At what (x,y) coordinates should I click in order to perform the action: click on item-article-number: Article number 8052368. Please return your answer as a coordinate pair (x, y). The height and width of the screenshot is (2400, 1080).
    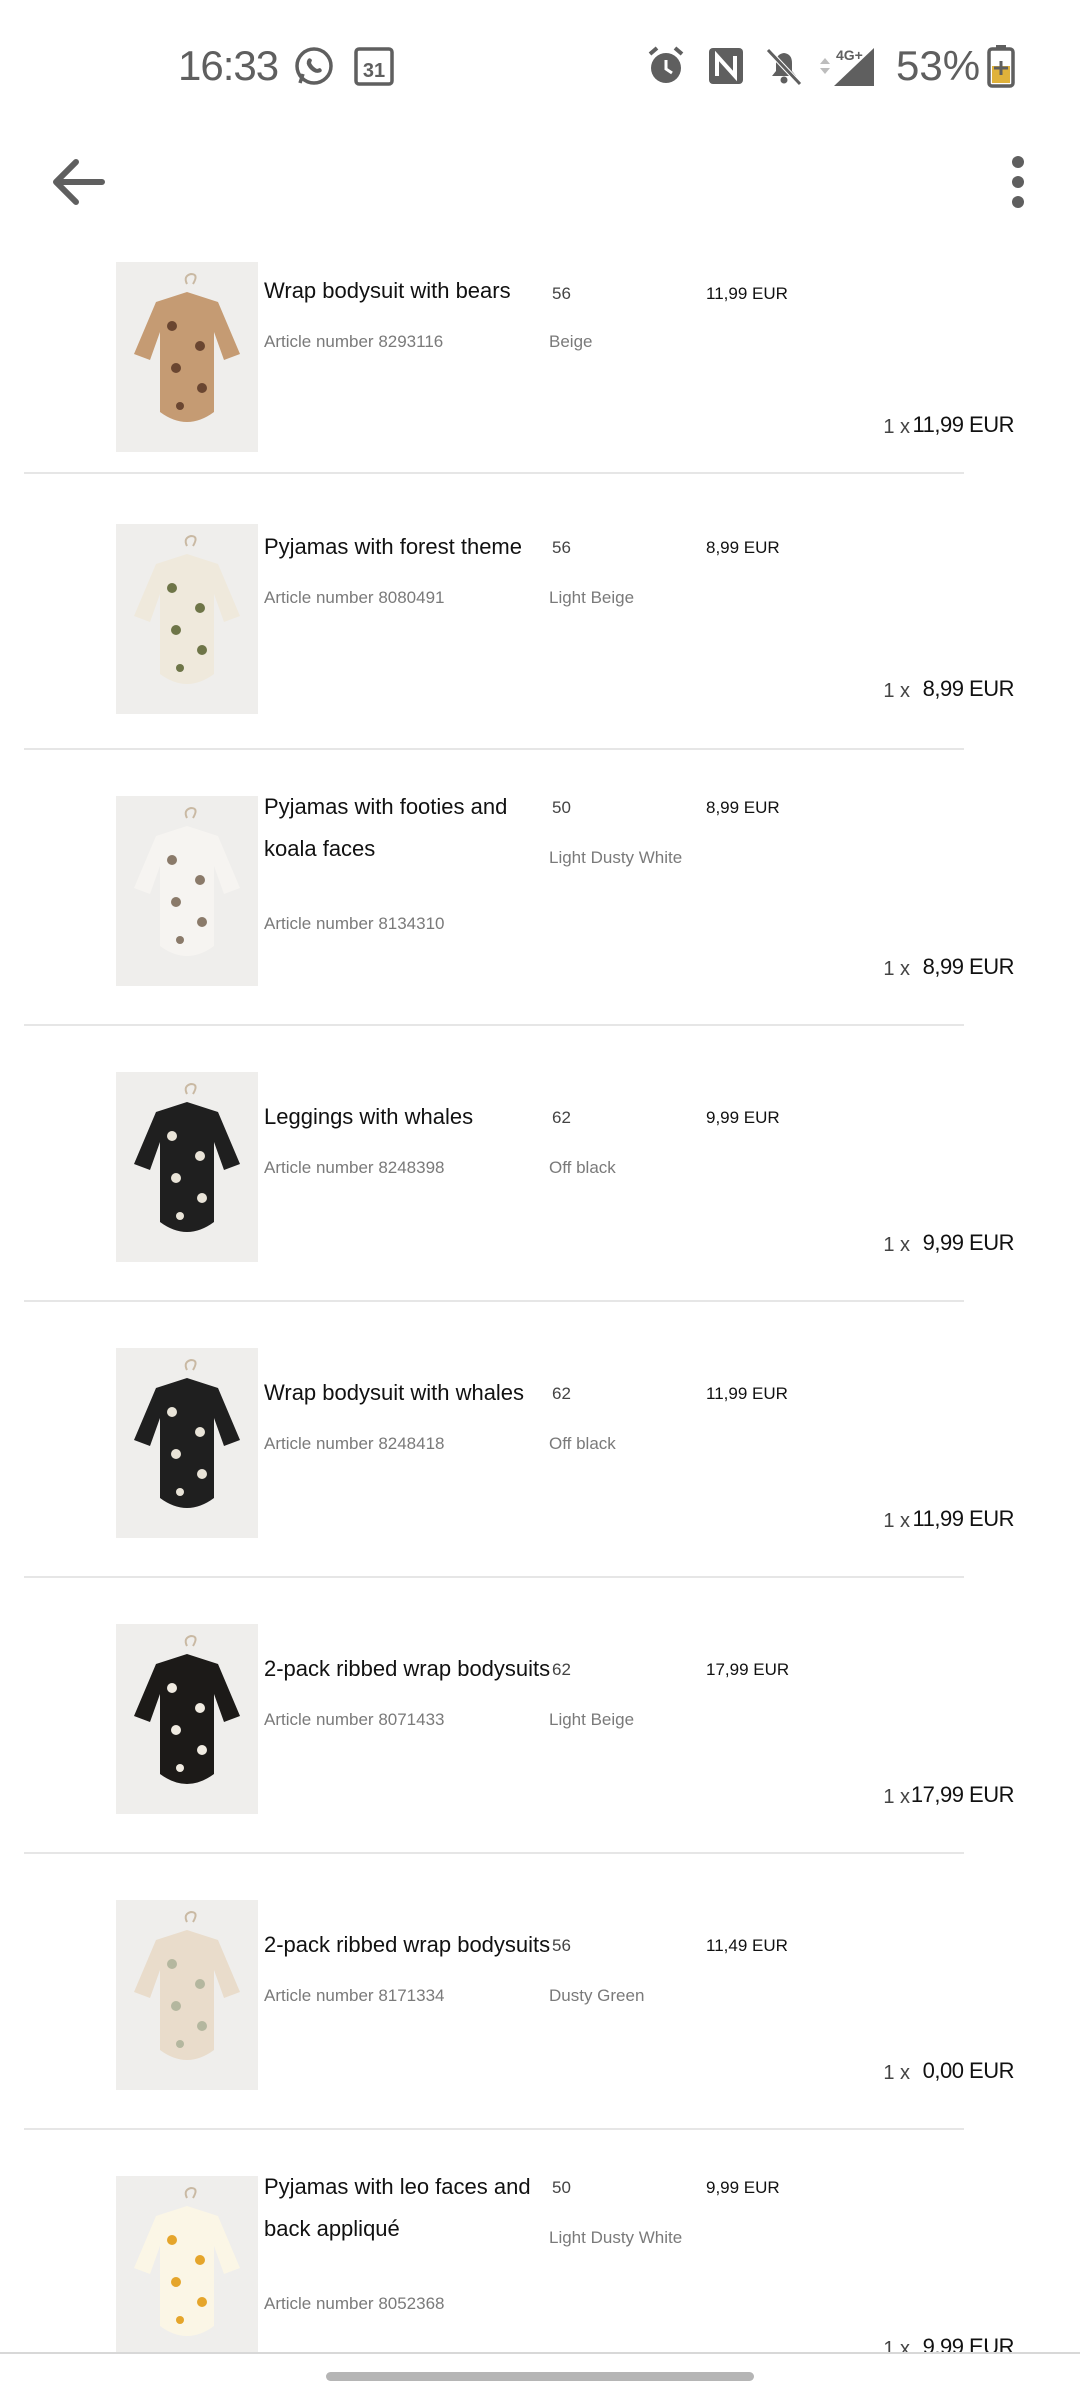
    Looking at the image, I should click on (354, 2303).